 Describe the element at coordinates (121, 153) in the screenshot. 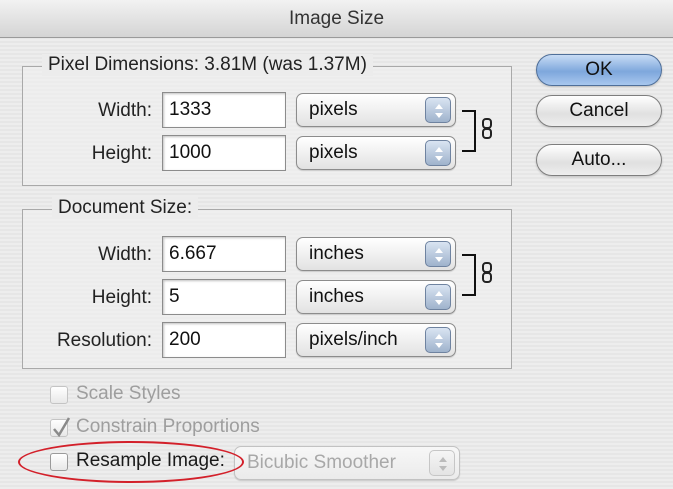

I see `pixel-height-label: Height:` at that location.